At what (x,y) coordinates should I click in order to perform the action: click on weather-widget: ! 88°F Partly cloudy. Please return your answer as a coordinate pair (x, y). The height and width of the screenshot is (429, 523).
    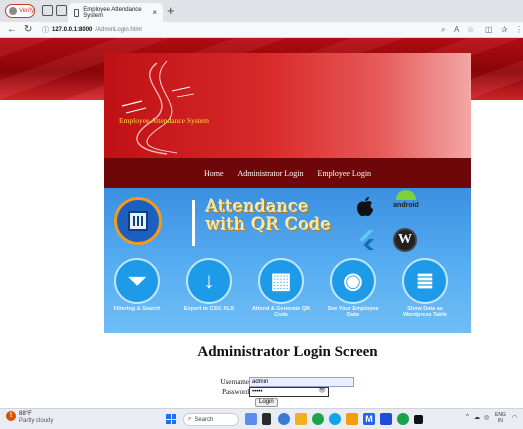
    Looking at the image, I should click on (29, 418).